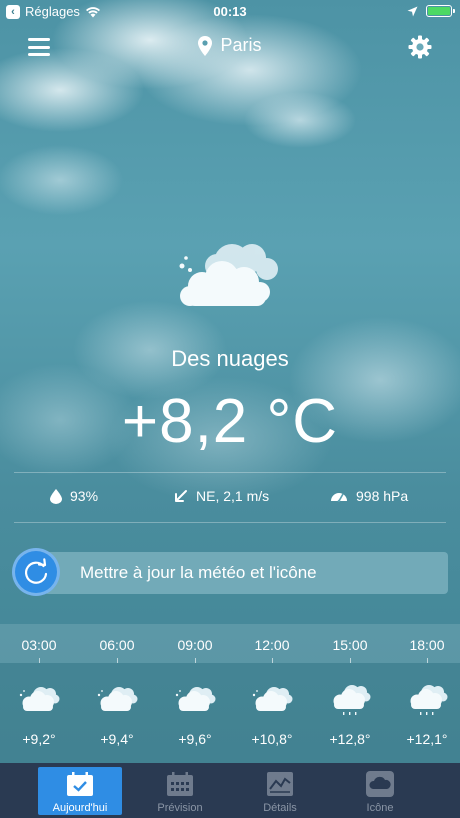 This screenshot has width=460, height=818. Describe the element at coordinates (195, 645) in the screenshot. I see `hourly-time: 09:00` at that location.